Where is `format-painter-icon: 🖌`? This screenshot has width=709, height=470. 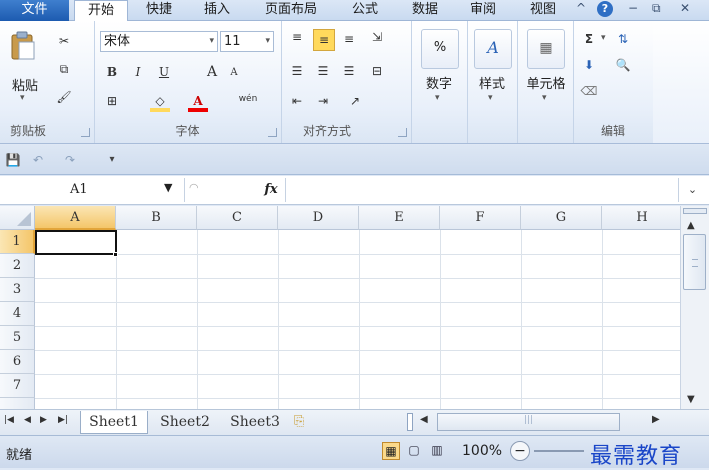 format-painter-icon: 🖌 is located at coordinates (64, 97).